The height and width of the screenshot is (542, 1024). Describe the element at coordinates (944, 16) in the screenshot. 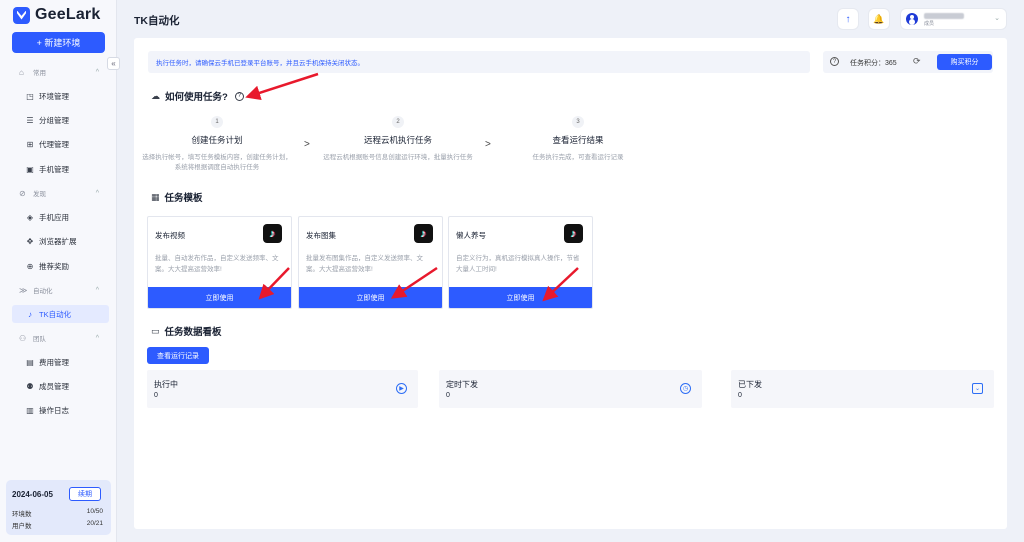

I see `username-redacted` at that location.